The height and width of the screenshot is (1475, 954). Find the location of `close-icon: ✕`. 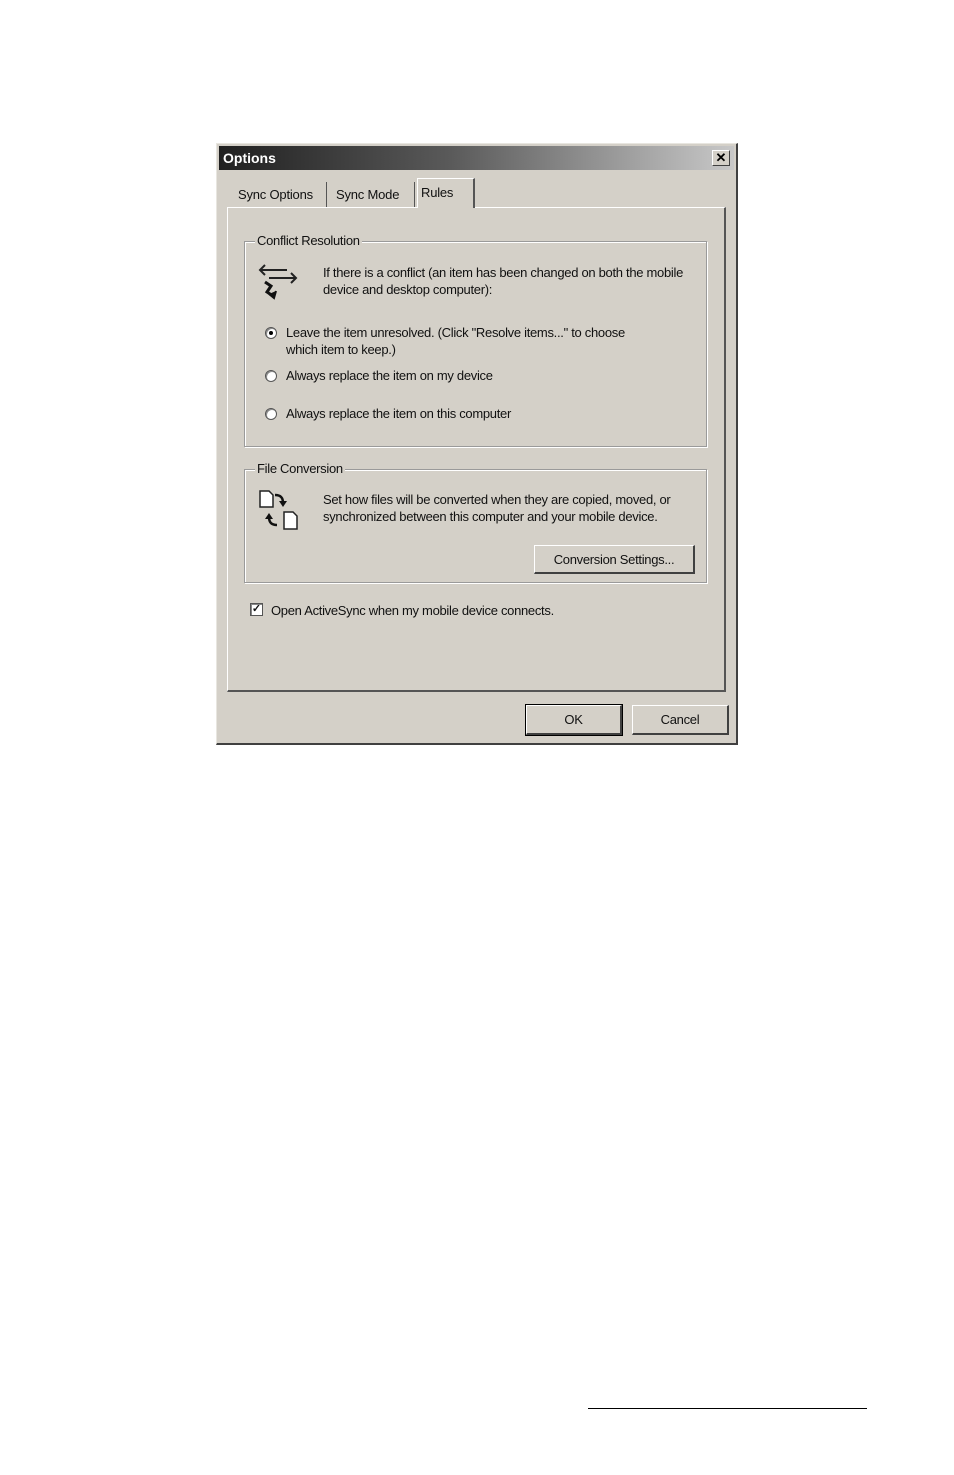

close-icon: ✕ is located at coordinates (721, 157).